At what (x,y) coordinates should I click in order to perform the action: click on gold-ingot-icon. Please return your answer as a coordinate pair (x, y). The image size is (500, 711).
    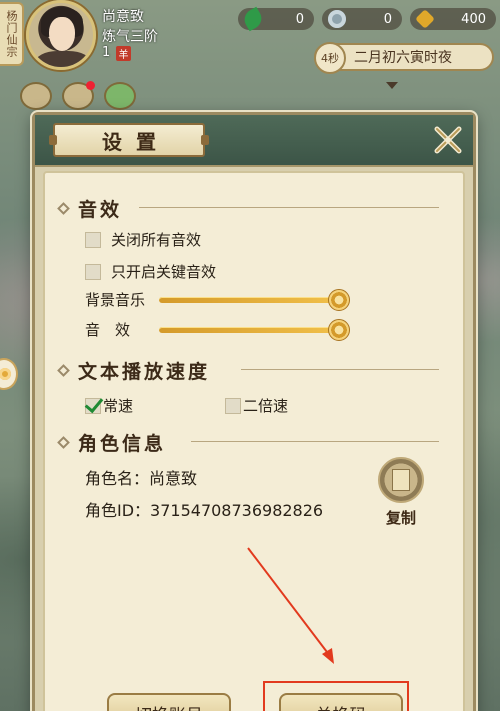
    Looking at the image, I should click on (425, 19).